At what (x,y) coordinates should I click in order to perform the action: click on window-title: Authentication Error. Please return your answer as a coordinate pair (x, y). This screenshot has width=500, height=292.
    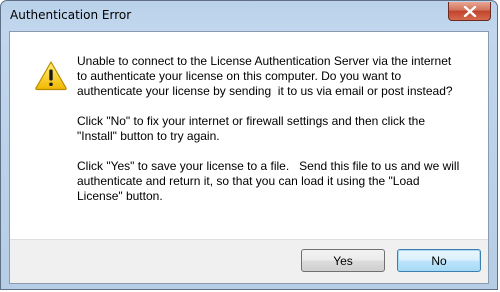
    Looking at the image, I should click on (71, 15).